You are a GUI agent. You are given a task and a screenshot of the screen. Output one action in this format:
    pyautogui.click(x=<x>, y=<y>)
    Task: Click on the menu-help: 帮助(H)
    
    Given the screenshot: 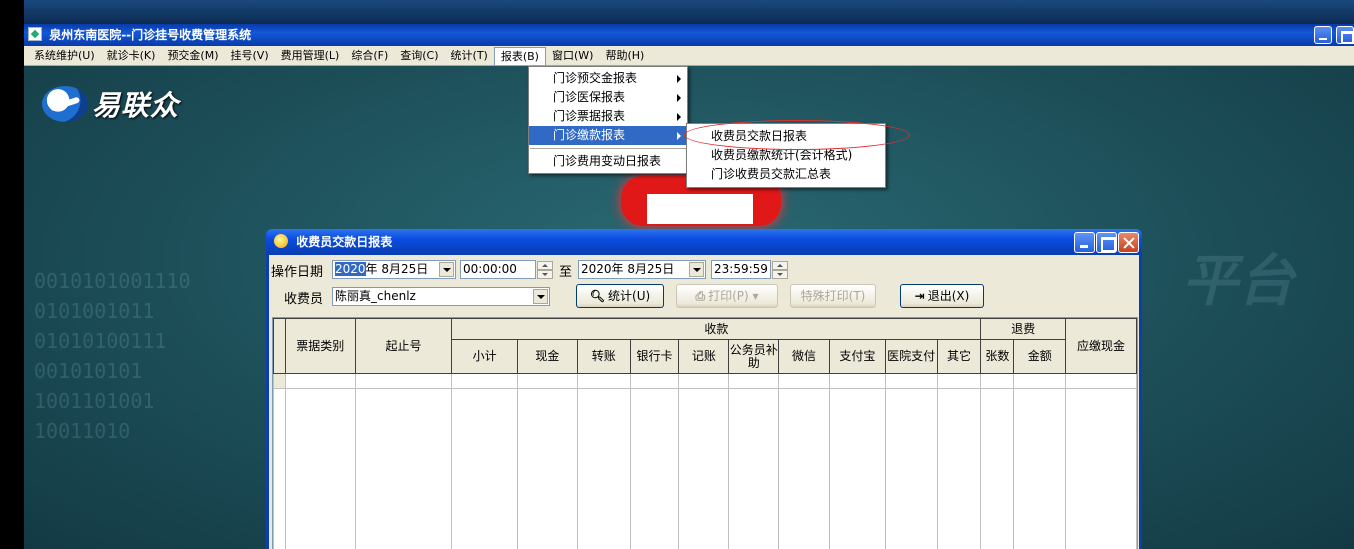 What is the action you would take?
    pyautogui.click(x=624, y=56)
    